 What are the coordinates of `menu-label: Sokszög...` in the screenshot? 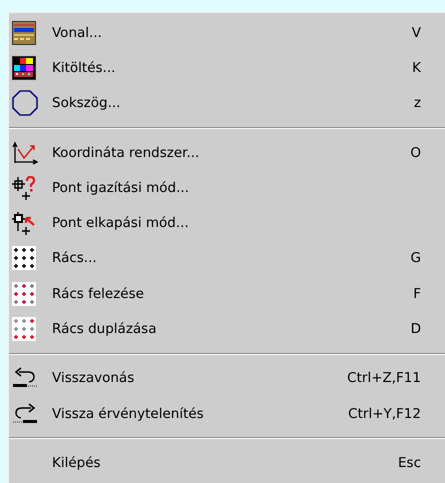 It's located at (87, 103).